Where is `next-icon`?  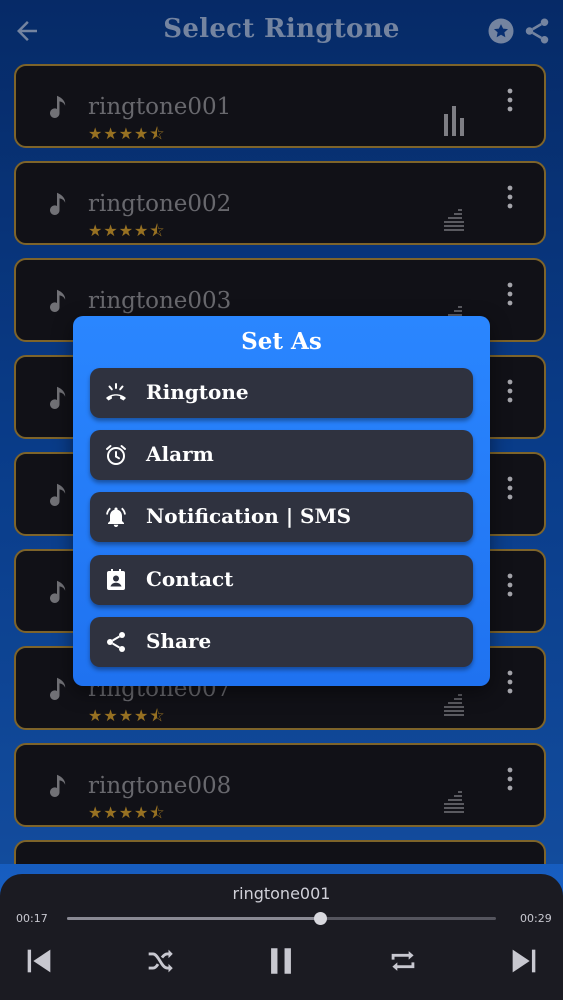
next-icon is located at coordinates (524, 961).